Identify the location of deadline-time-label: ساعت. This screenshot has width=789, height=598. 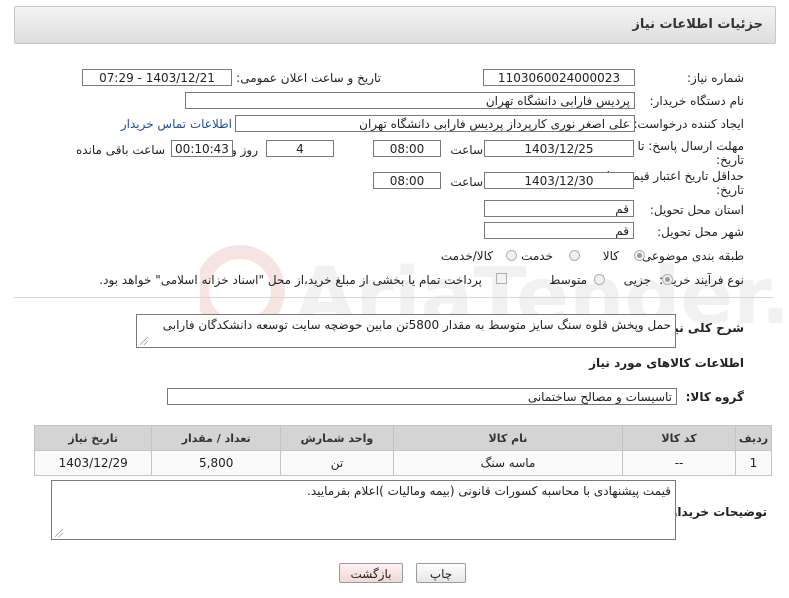
(466, 150).